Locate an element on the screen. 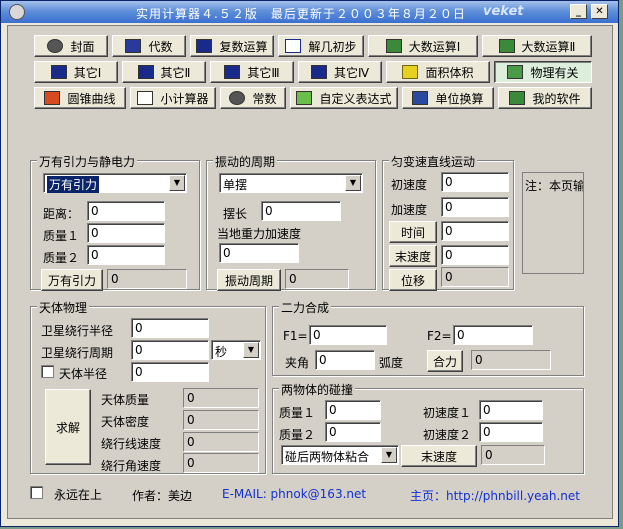 The width and height of the screenshot is (623, 529). angle-unit: 弧度 is located at coordinates (391, 363).